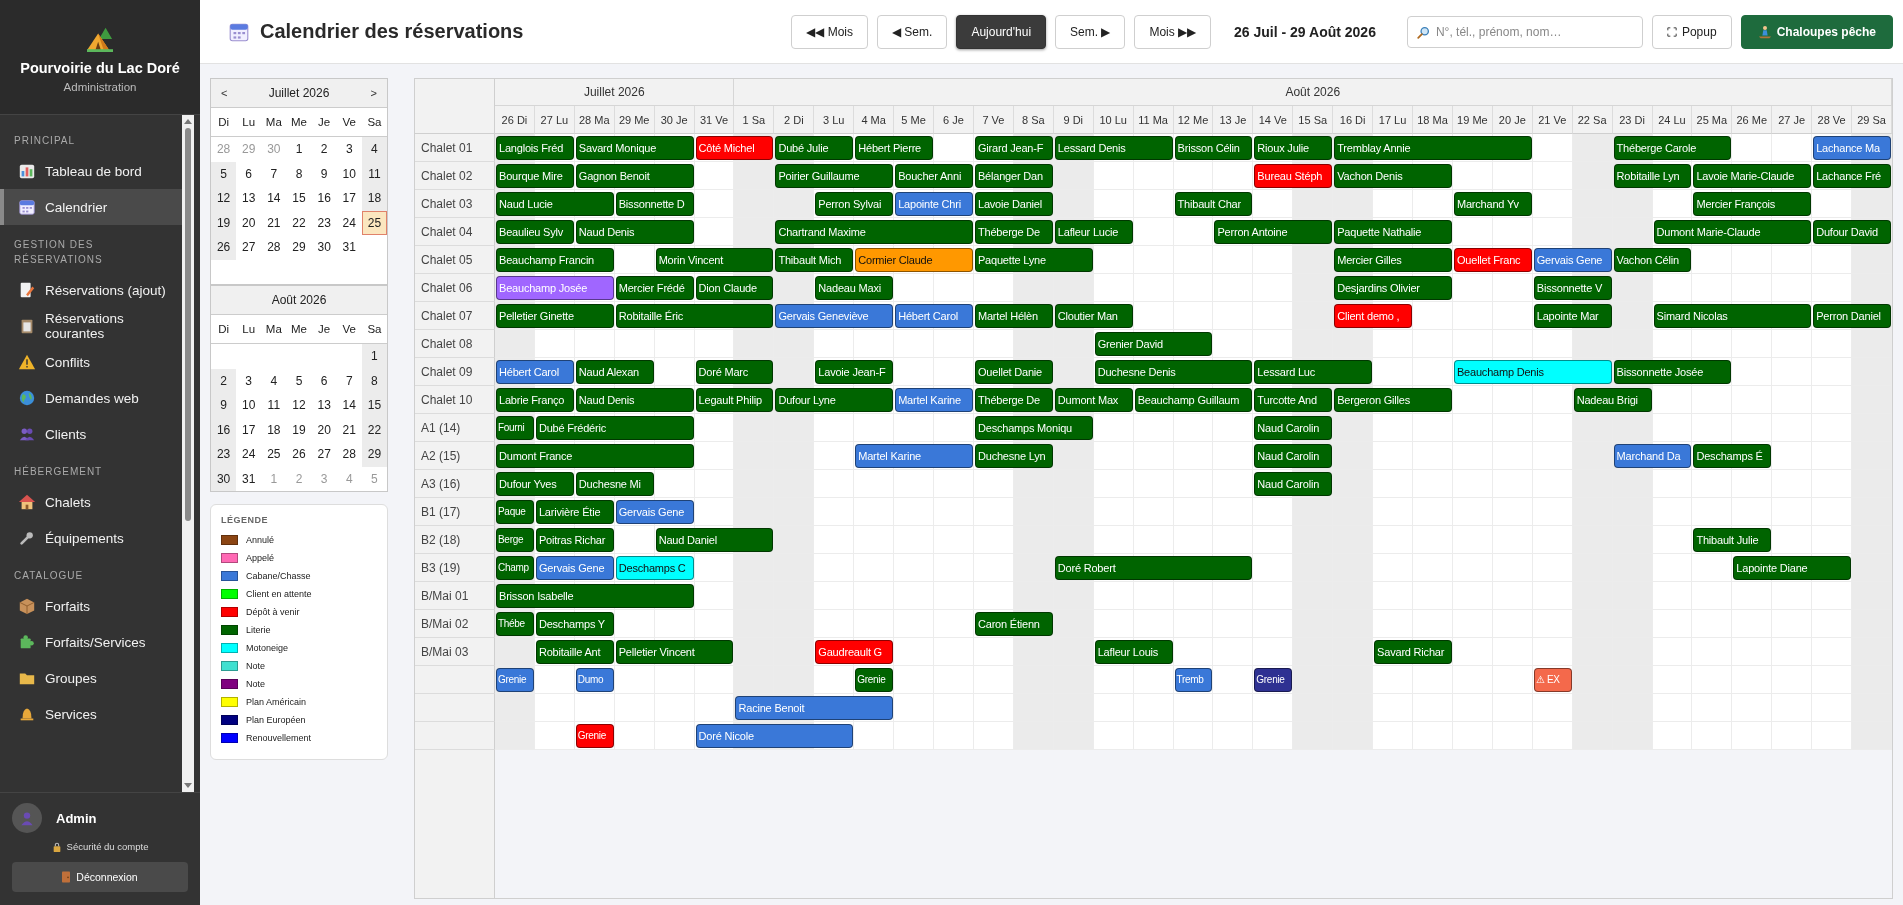 This screenshot has height=905, width=1903. Describe the element at coordinates (1672, 372) in the screenshot. I see `booking-bar: Bissonnette Josée` at that location.